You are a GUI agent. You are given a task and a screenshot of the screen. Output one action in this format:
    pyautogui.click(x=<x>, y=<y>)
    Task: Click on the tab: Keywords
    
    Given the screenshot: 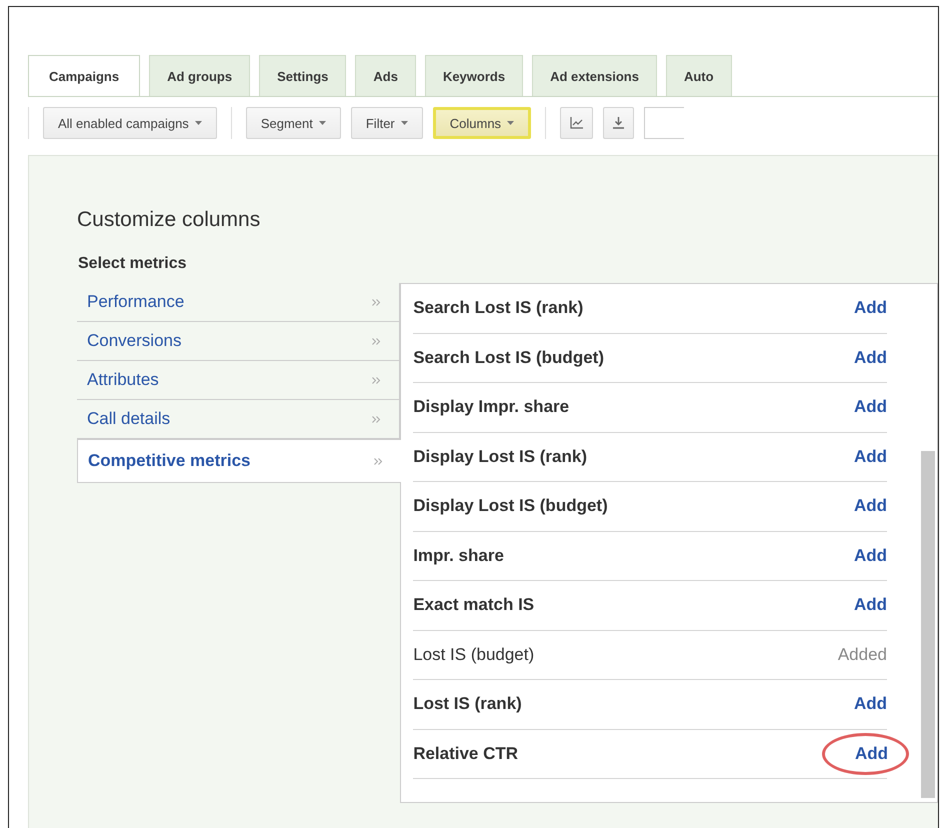 What is the action you would take?
    pyautogui.click(x=474, y=75)
    